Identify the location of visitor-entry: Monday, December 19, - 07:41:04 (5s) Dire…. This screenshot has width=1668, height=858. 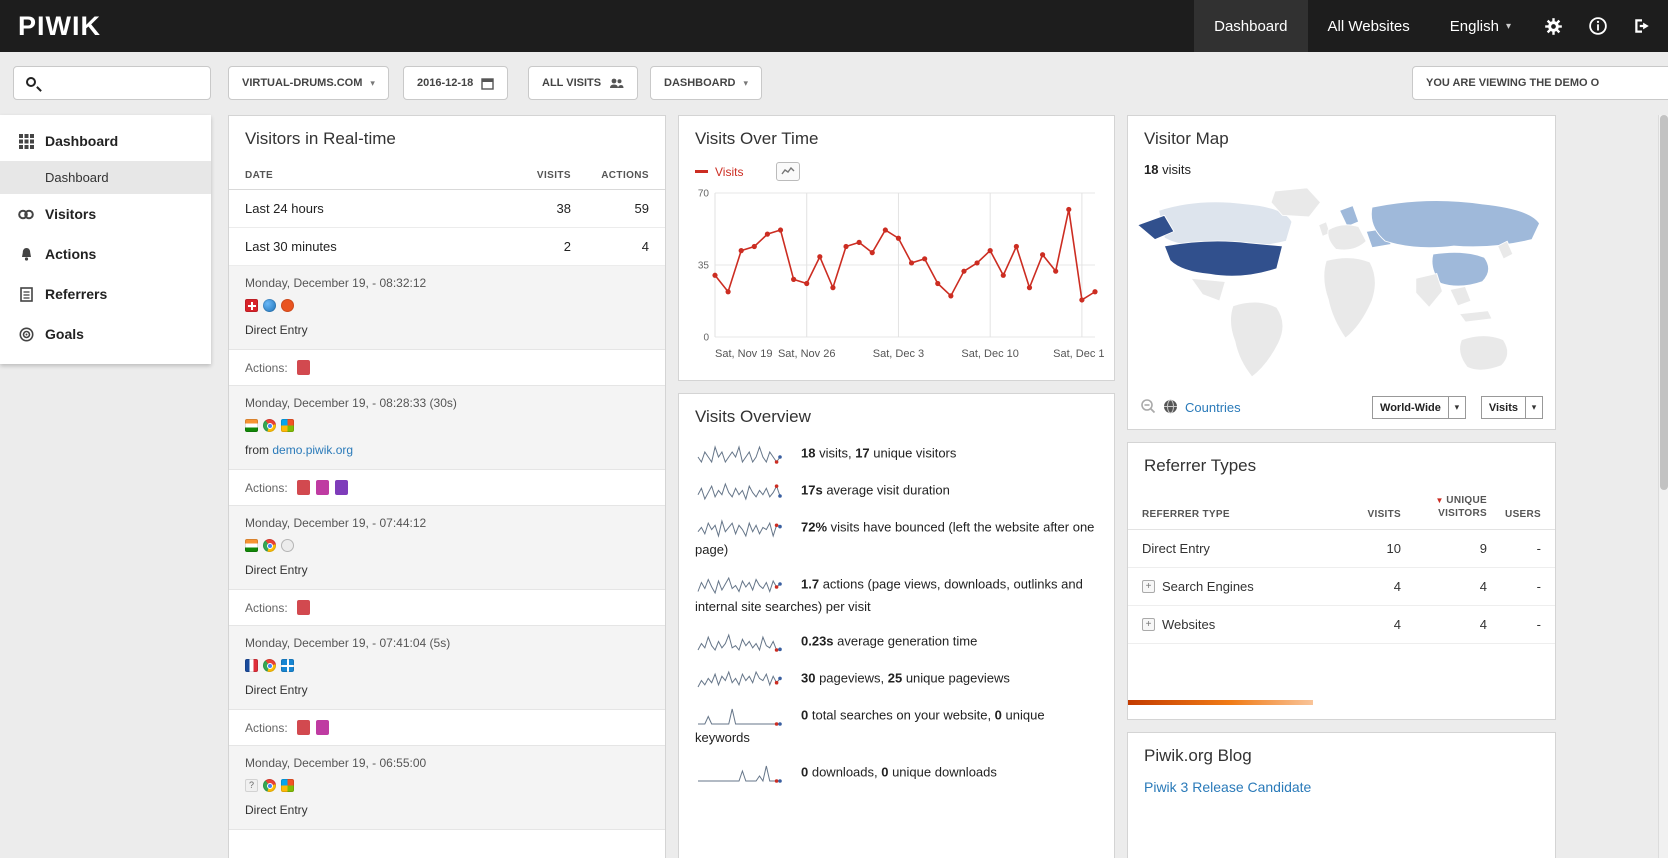
(447, 686).